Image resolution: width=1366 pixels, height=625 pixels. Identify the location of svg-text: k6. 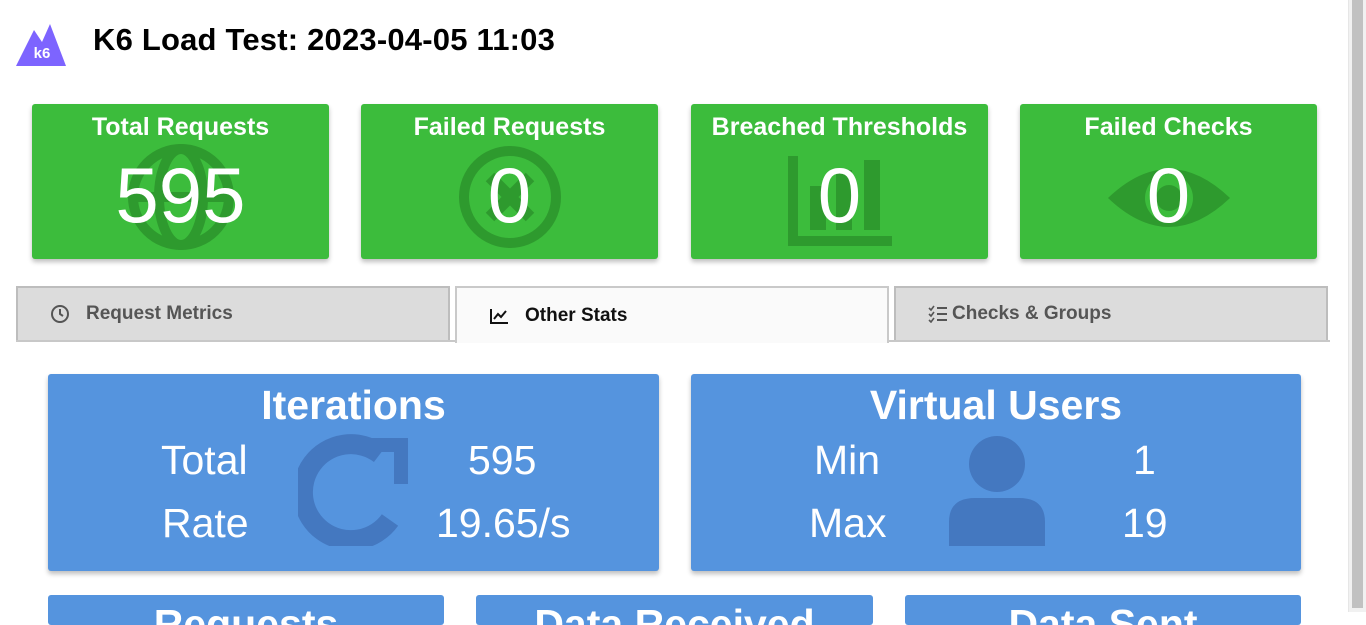
(42, 53).